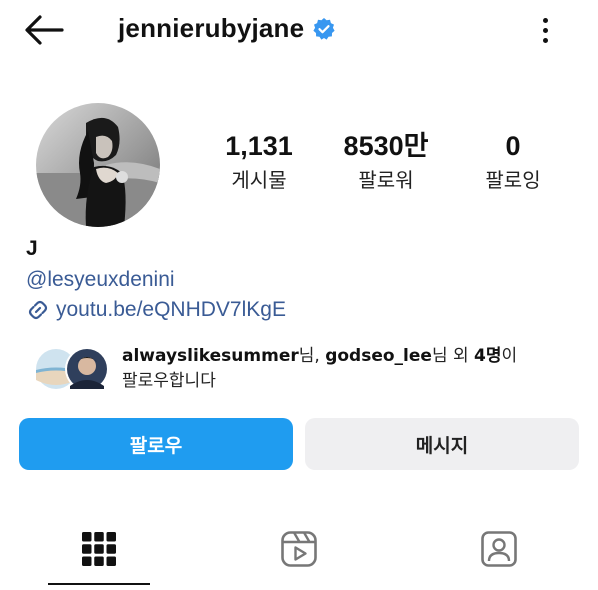  I want to click on following-count: 0, so click(513, 146).